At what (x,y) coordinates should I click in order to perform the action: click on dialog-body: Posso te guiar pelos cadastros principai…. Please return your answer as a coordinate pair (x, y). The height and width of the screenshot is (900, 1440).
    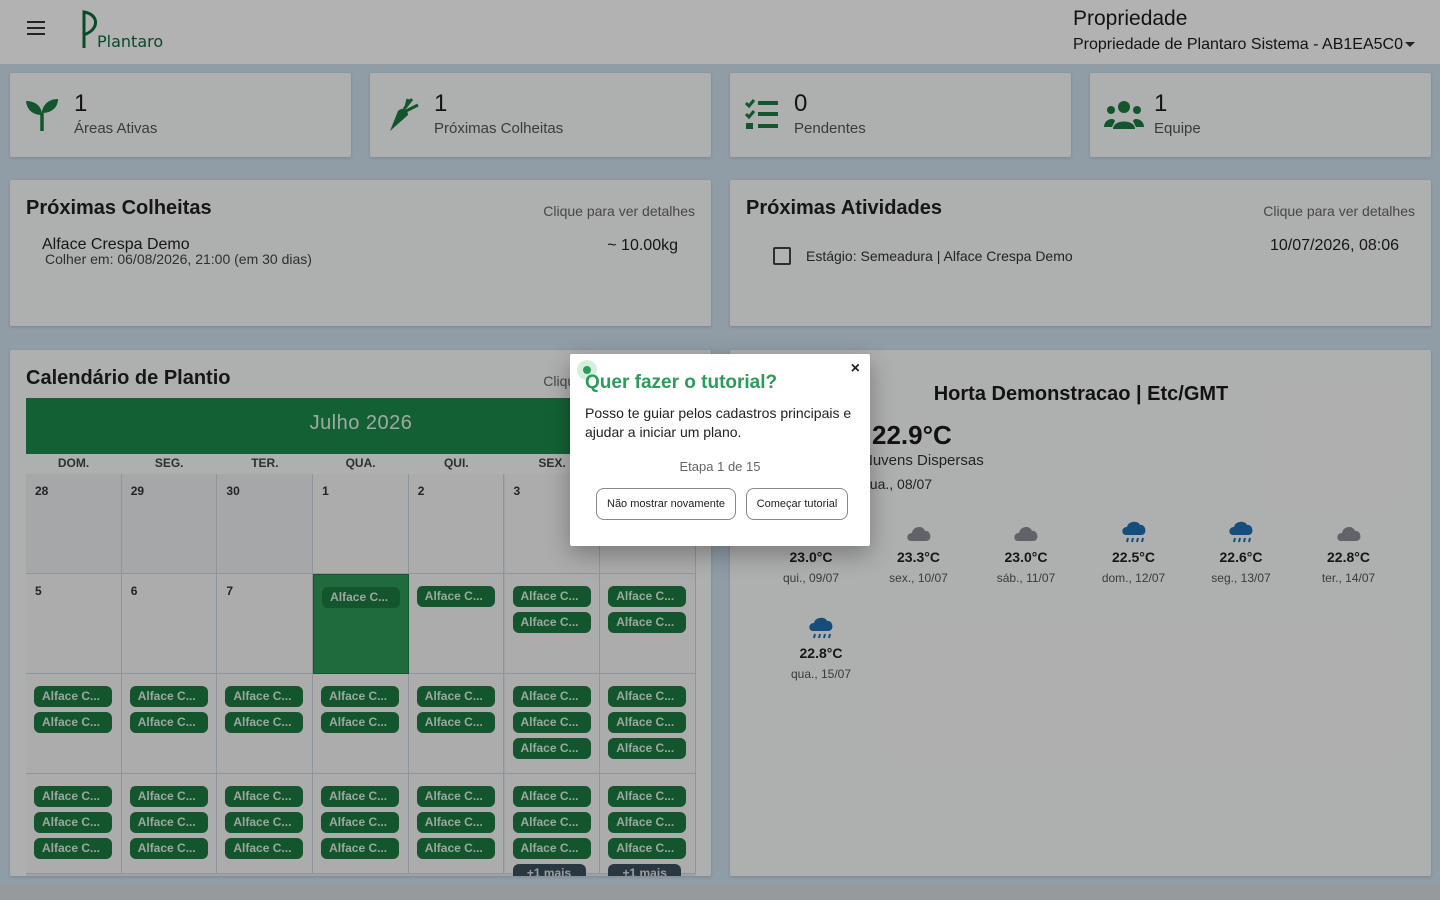
    Looking at the image, I should click on (718, 422).